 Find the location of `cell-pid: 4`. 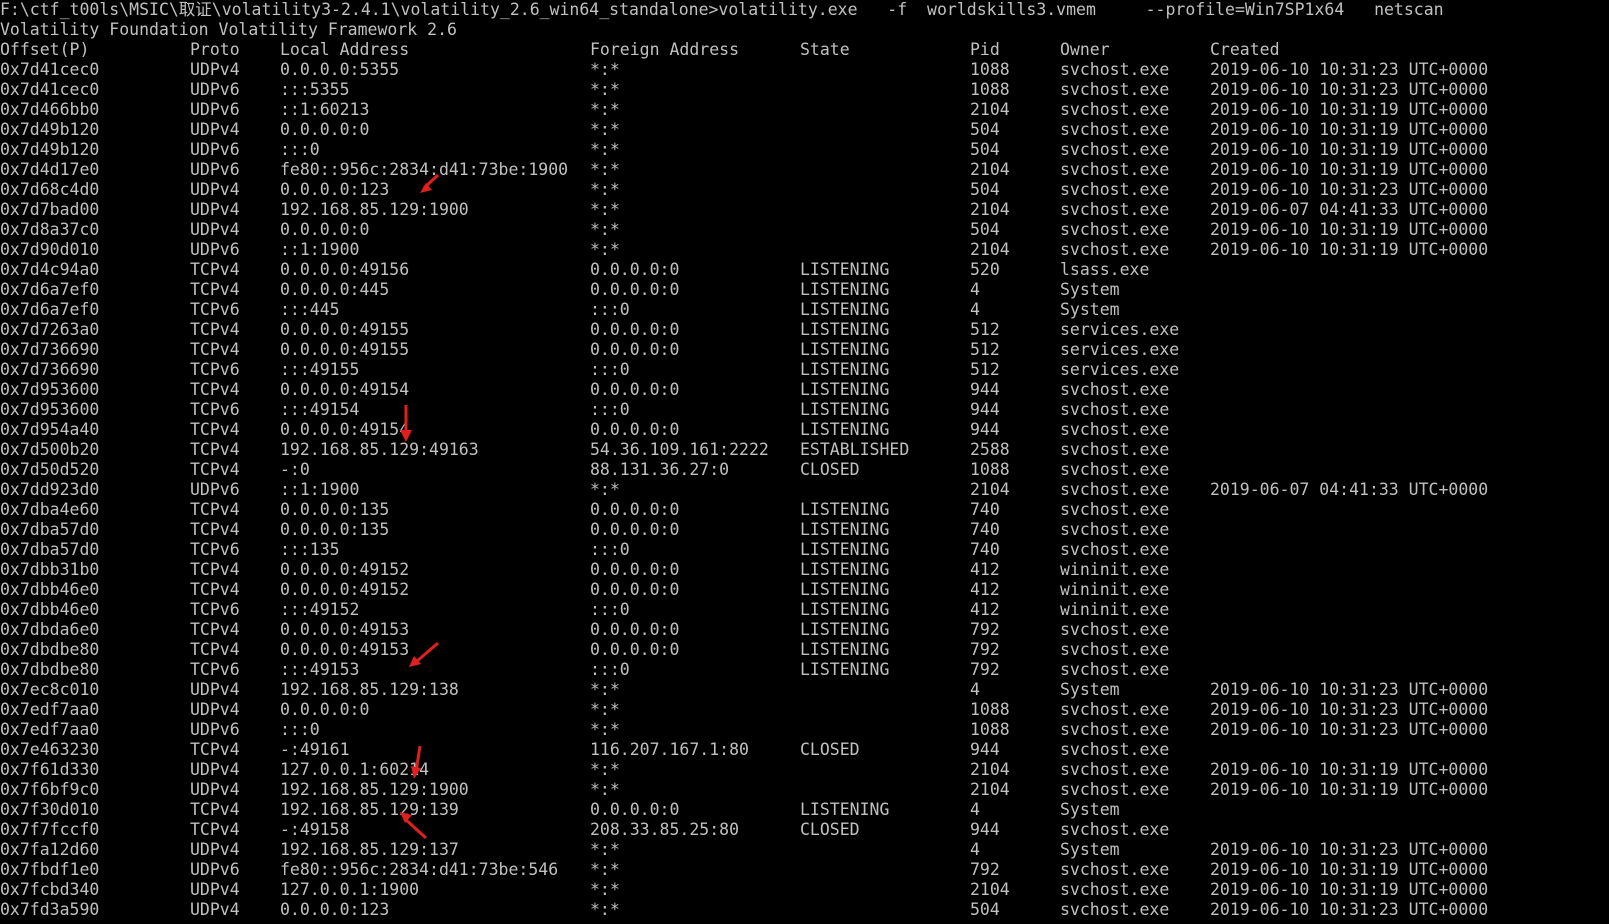

cell-pid: 4 is located at coordinates (975, 809).